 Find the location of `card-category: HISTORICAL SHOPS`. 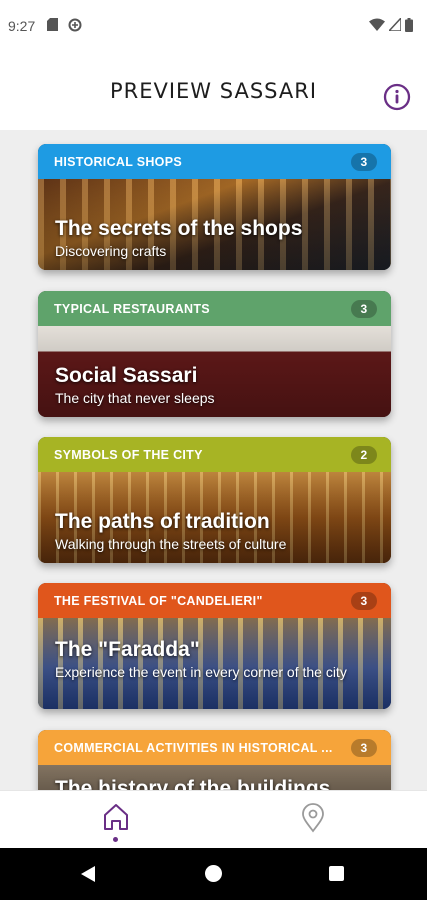

card-category: HISTORICAL SHOPS is located at coordinates (118, 161).